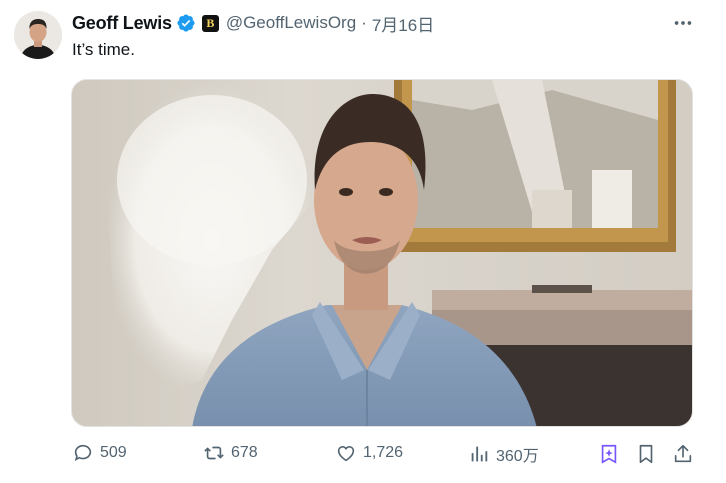  What do you see at coordinates (646, 454) in the screenshot?
I see `bookmark-icon` at bounding box center [646, 454].